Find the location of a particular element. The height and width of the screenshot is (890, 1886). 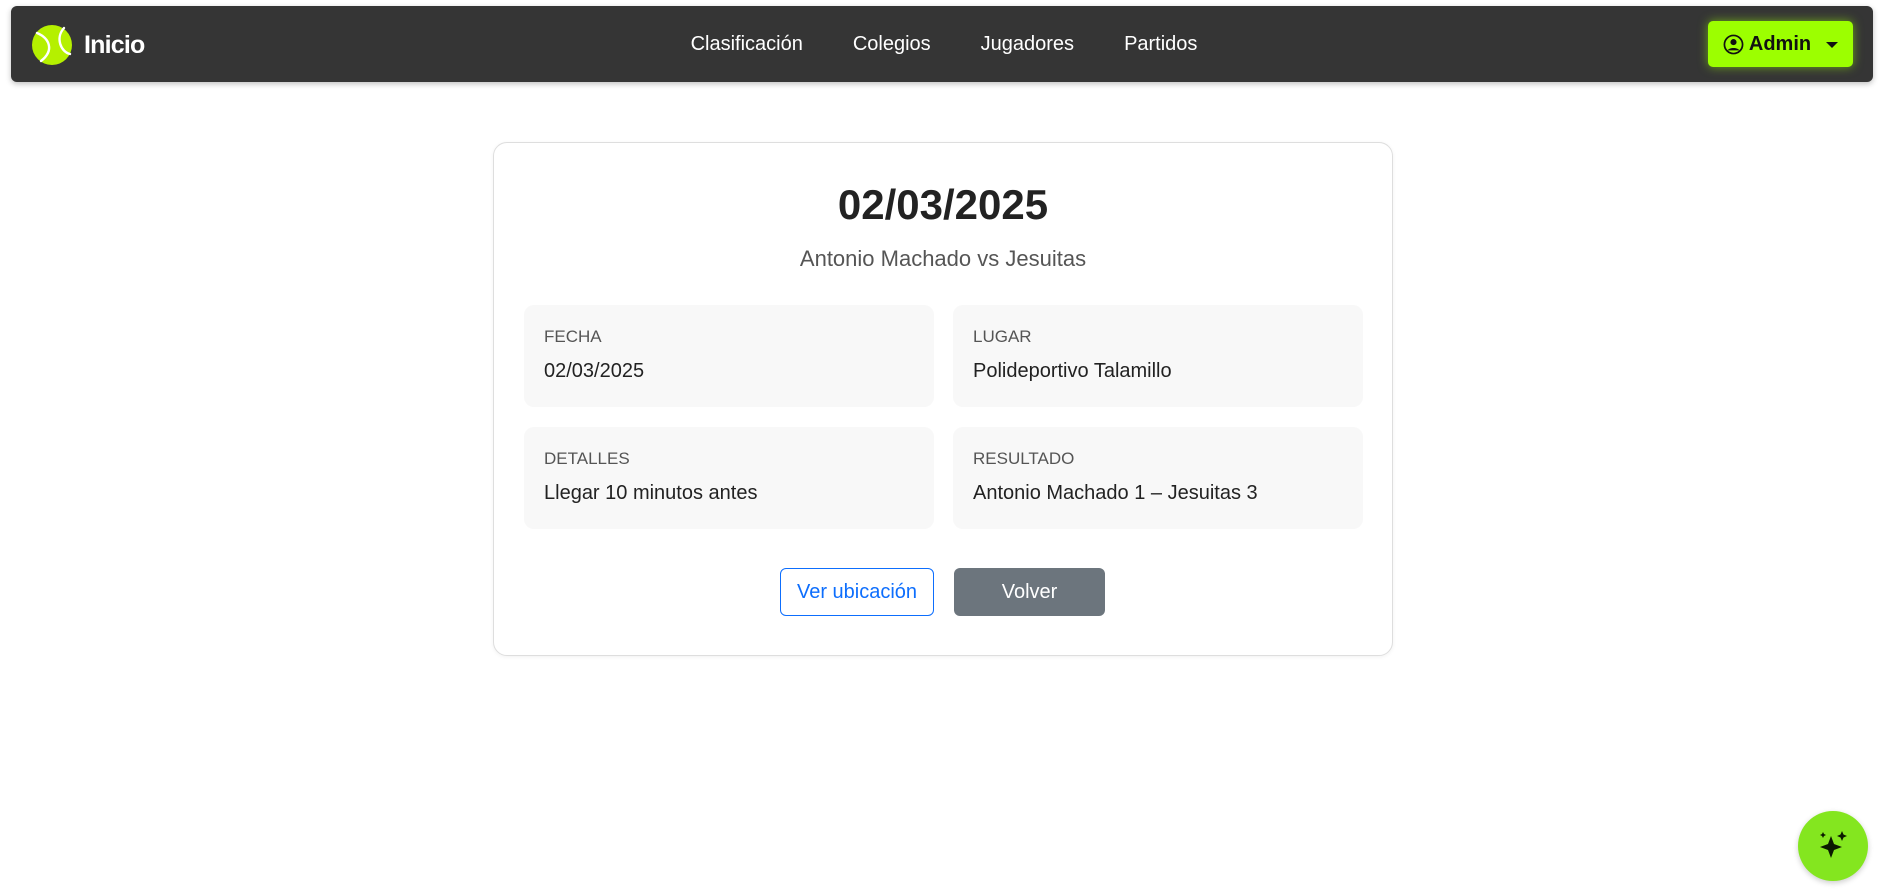

info-detalles-value: Llegar 10 minutos antes is located at coordinates (651, 493).